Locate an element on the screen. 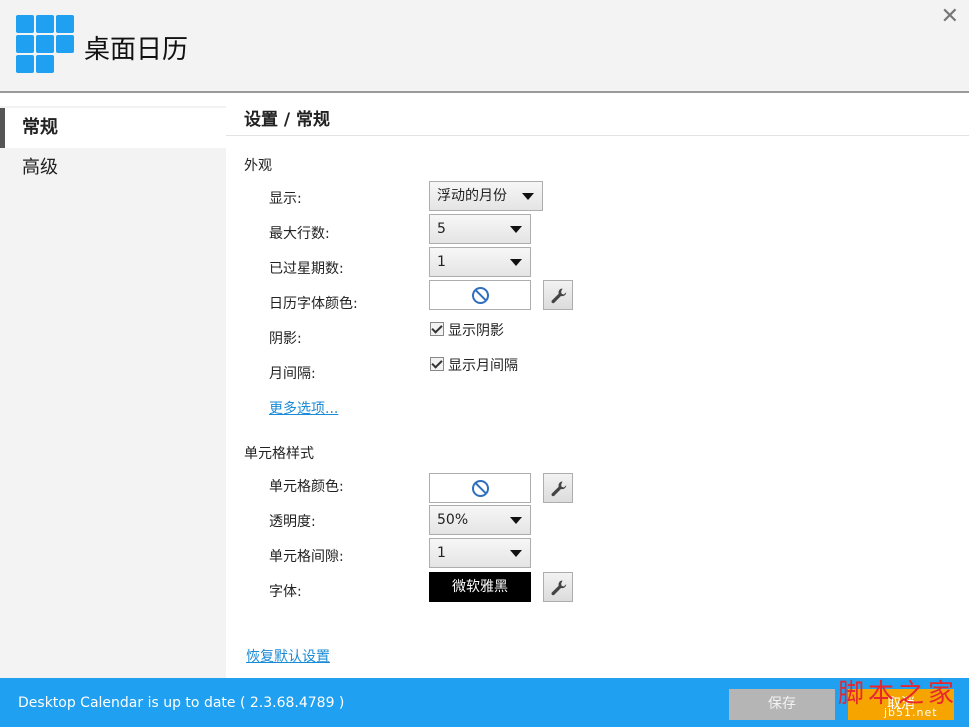 The width and height of the screenshot is (969, 727). font-color-swatch is located at coordinates (480, 295).